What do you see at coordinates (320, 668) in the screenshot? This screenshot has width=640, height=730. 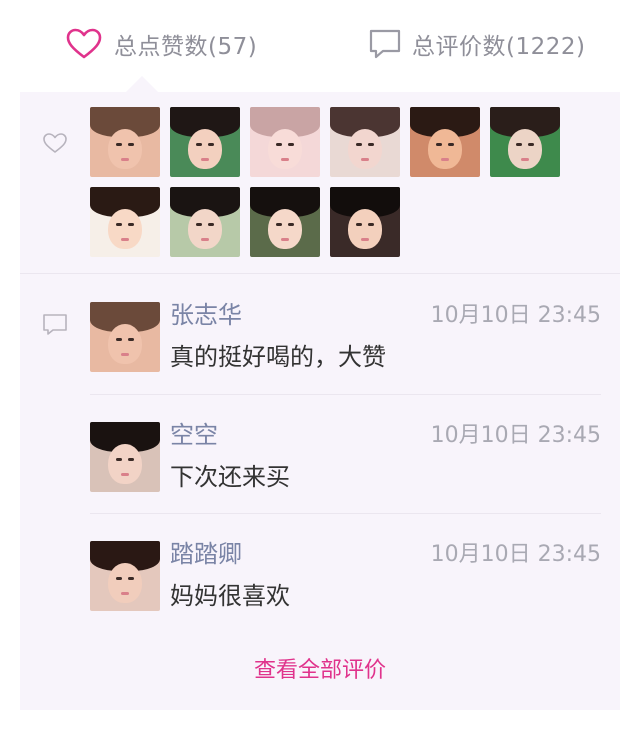 I see `view-all-reviews-link: 查看全部评价` at bounding box center [320, 668].